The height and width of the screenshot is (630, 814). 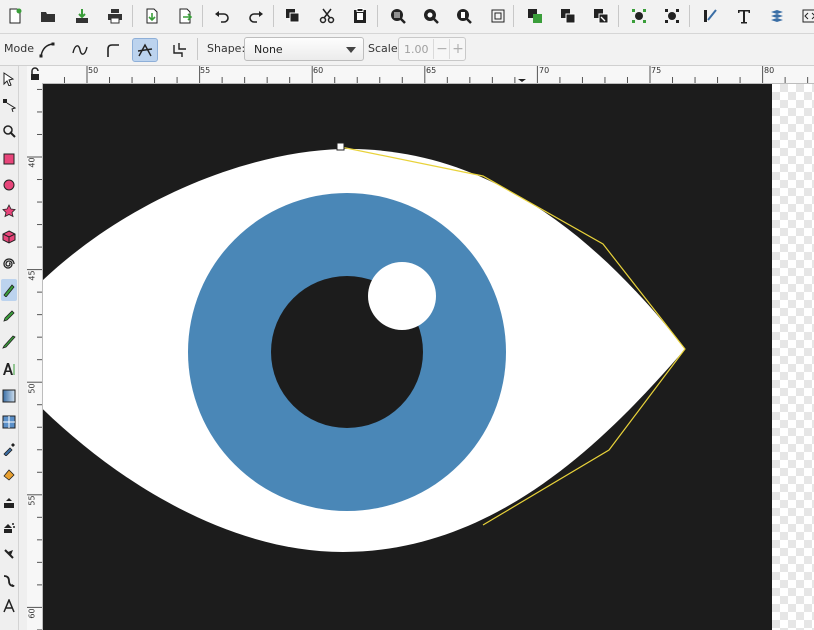 I want to click on chevron-down-icon, so click(x=351, y=50).